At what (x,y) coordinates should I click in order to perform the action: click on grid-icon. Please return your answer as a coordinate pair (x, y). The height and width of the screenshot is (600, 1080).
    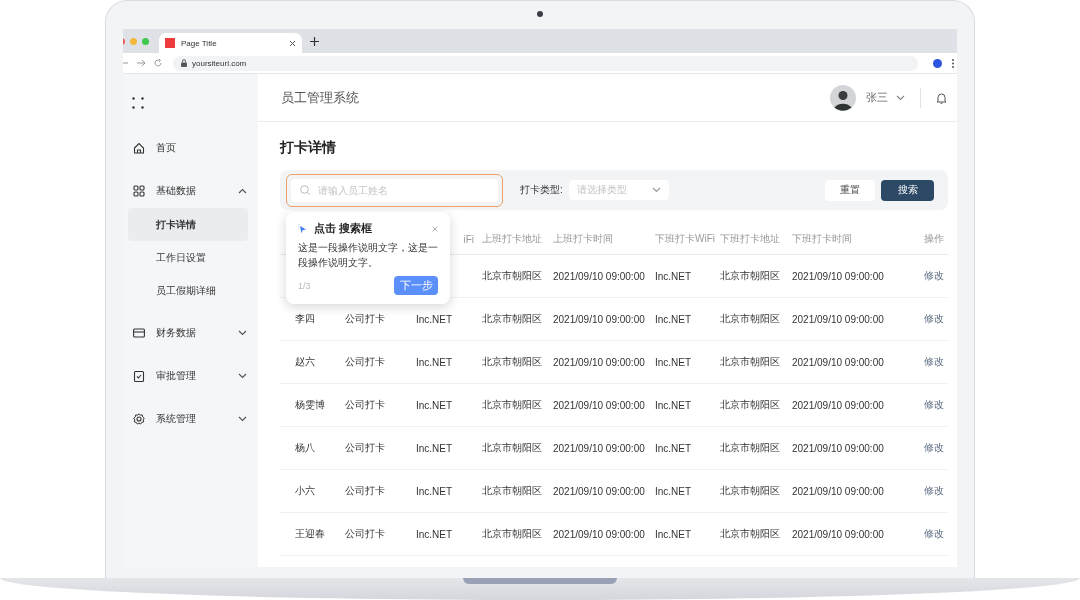
    Looking at the image, I should click on (139, 191).